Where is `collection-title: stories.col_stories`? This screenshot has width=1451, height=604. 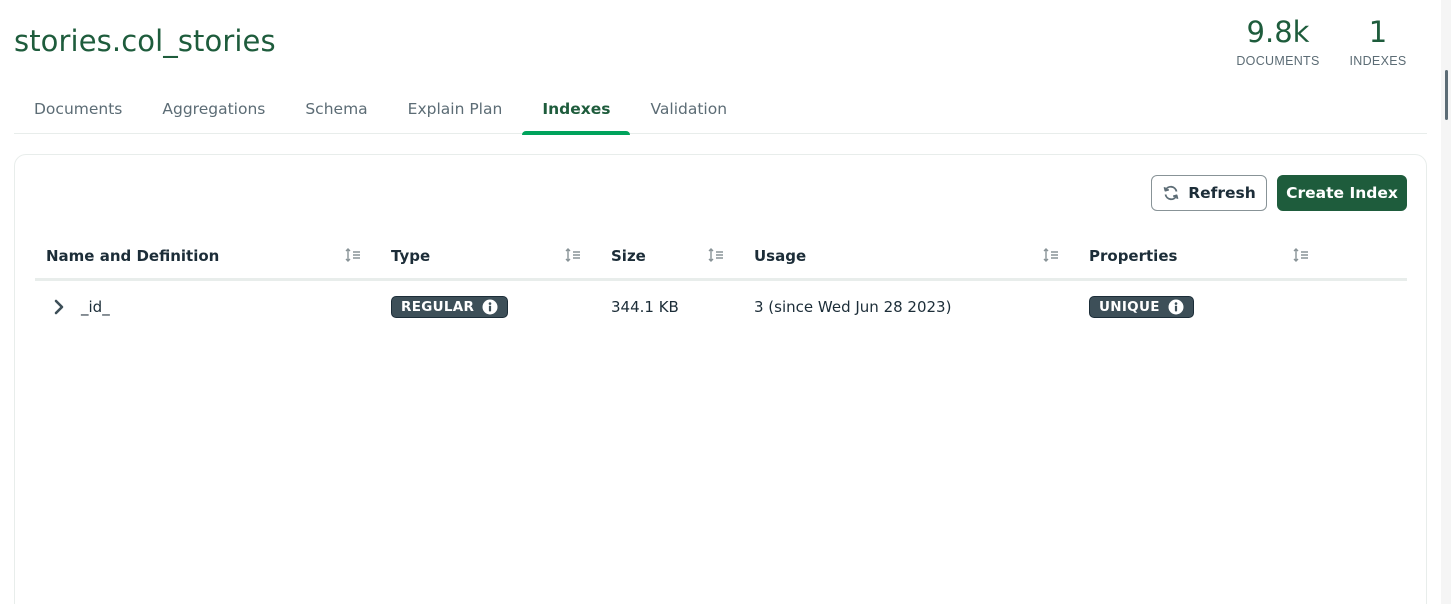
collection-title: stories.col_stories is located at coordinates (145, 41).